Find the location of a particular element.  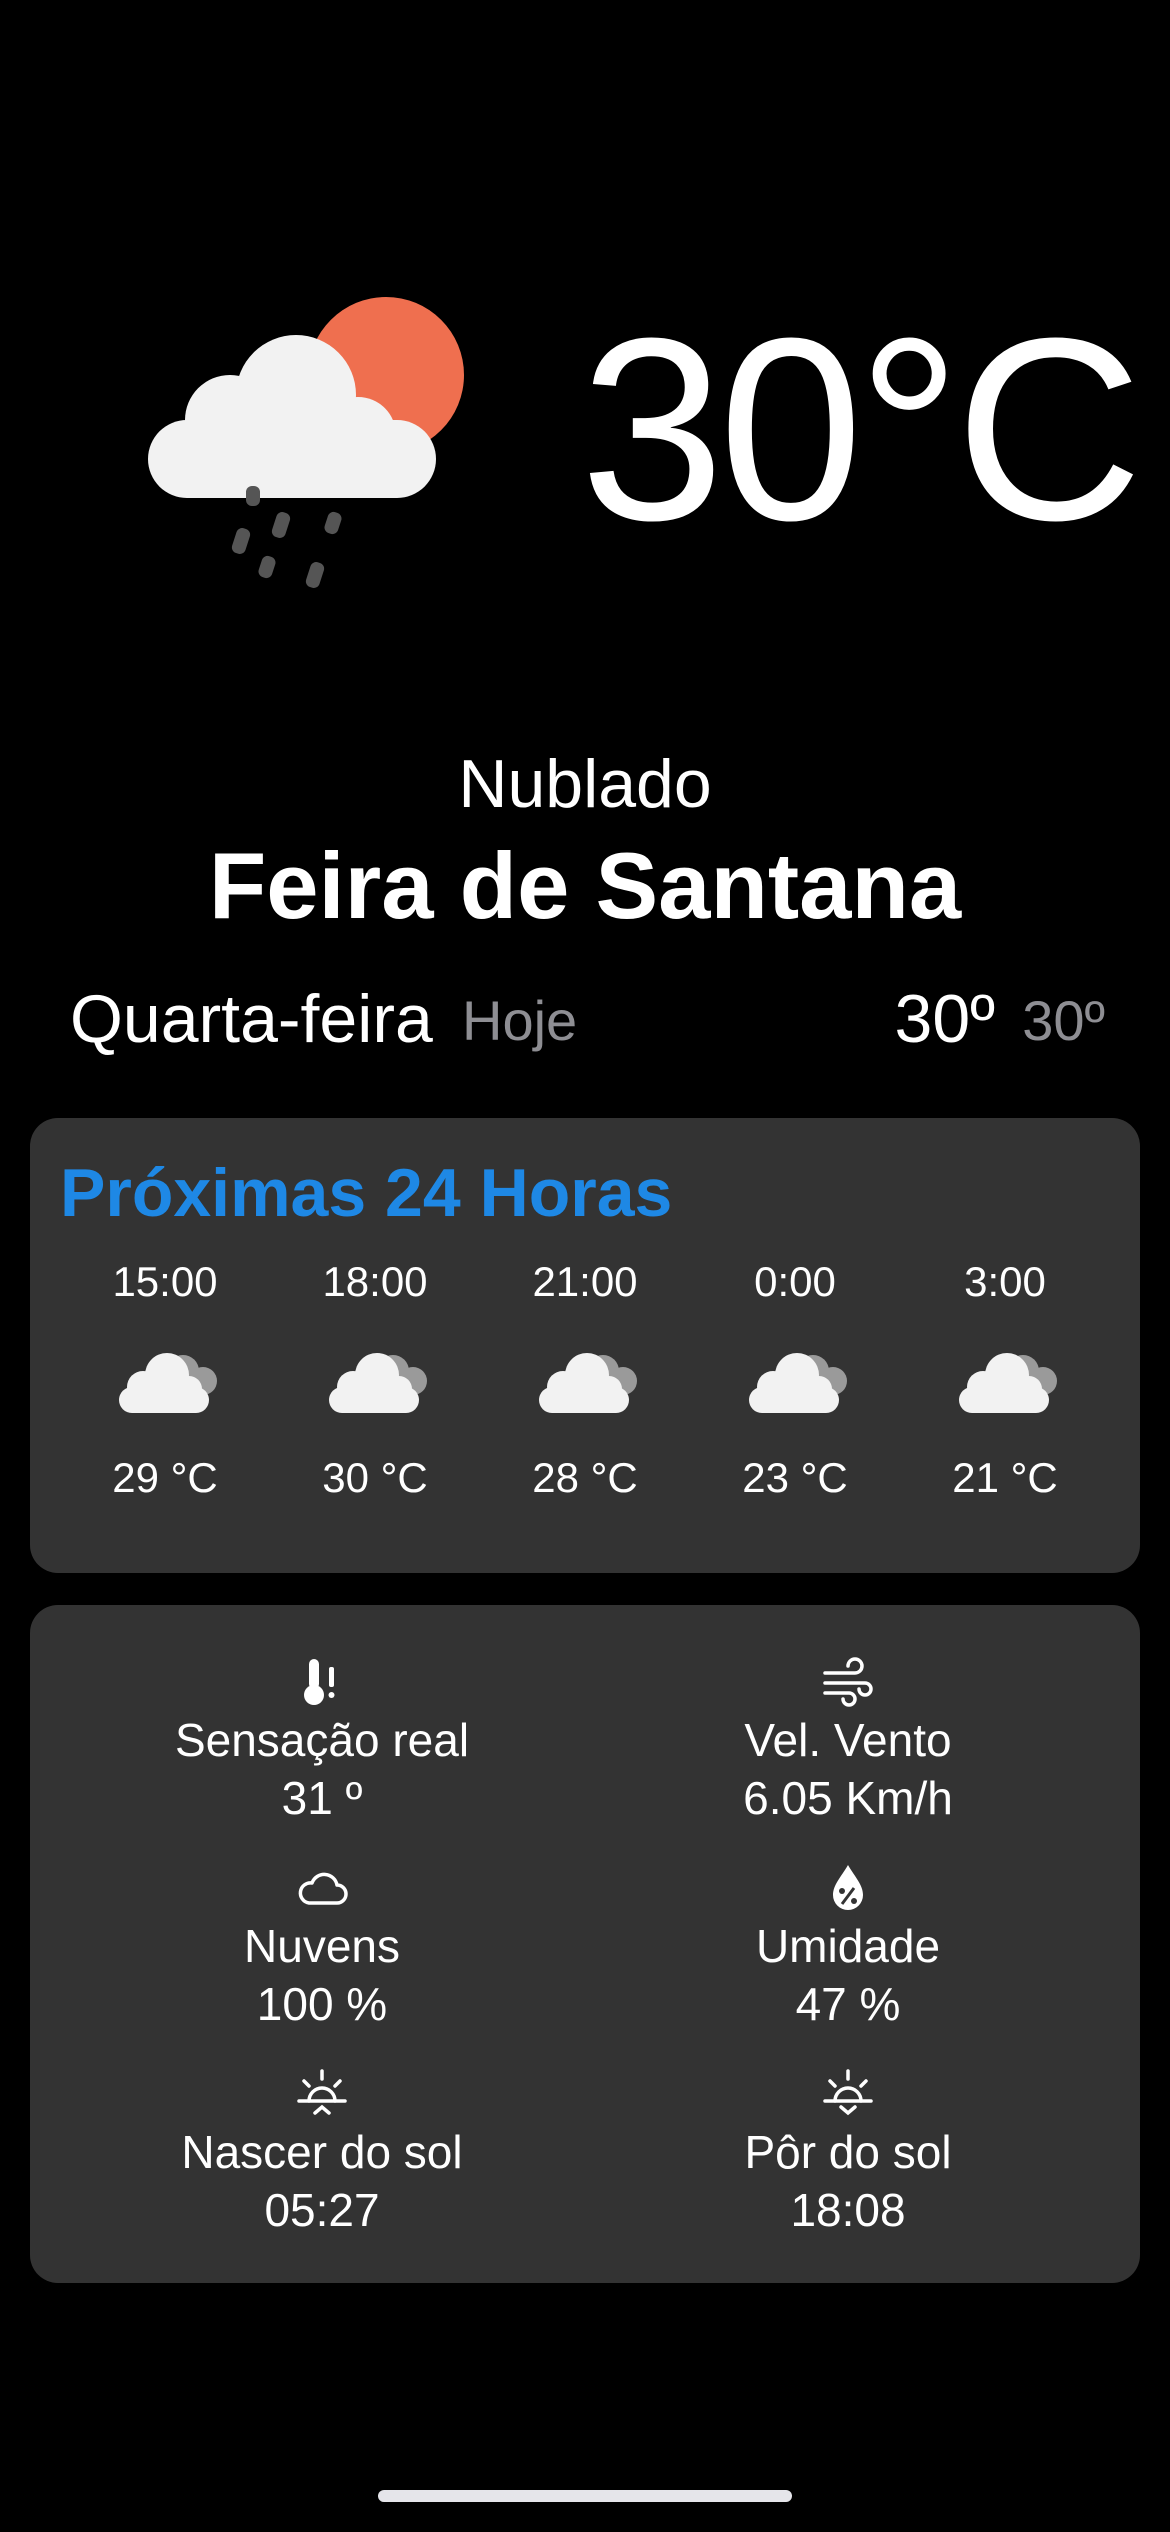

day-name: Quarta-feira is located at coordinates (251, 1019).